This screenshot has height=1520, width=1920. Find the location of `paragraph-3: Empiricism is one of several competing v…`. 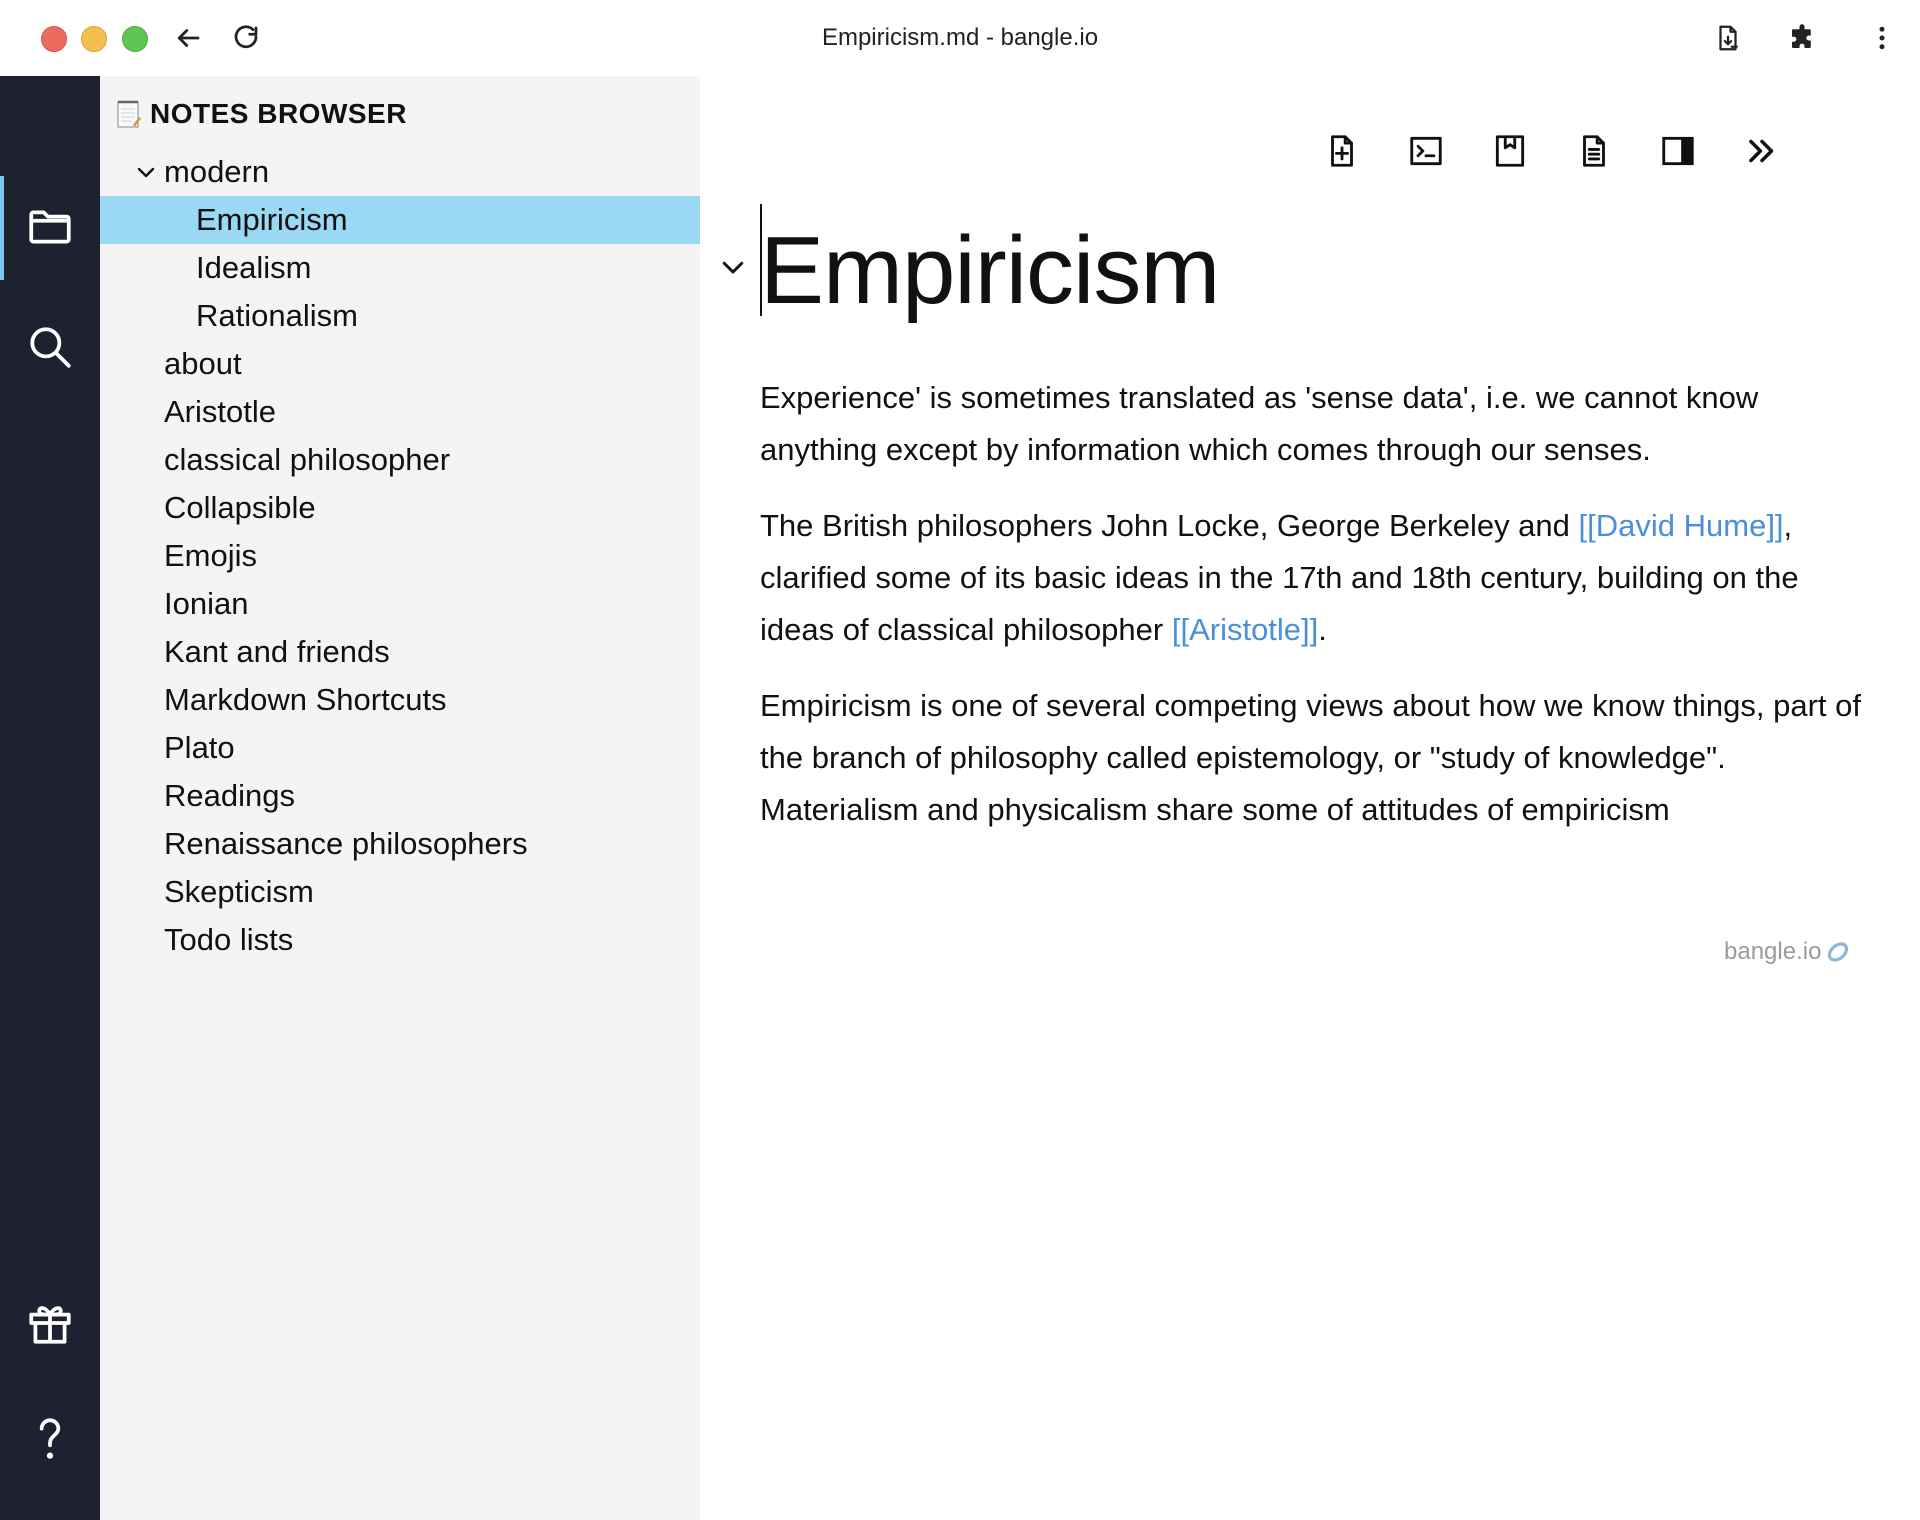

paragraph-3: Empiricism is one of several competing v… is located at coordinates (1310, 757).